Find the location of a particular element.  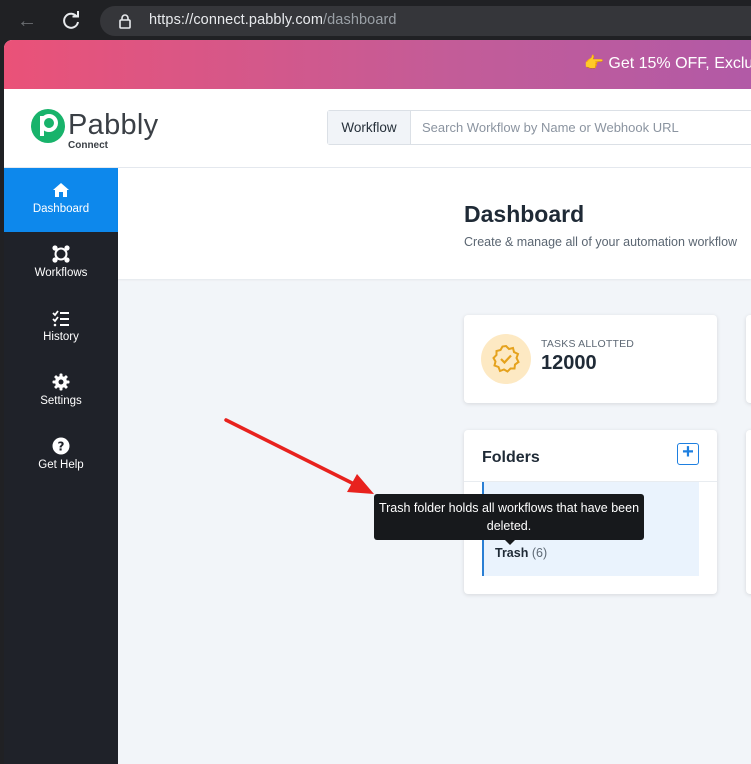

app-header: Pabbly Connect Workflow is located at coordinates (377, 128).